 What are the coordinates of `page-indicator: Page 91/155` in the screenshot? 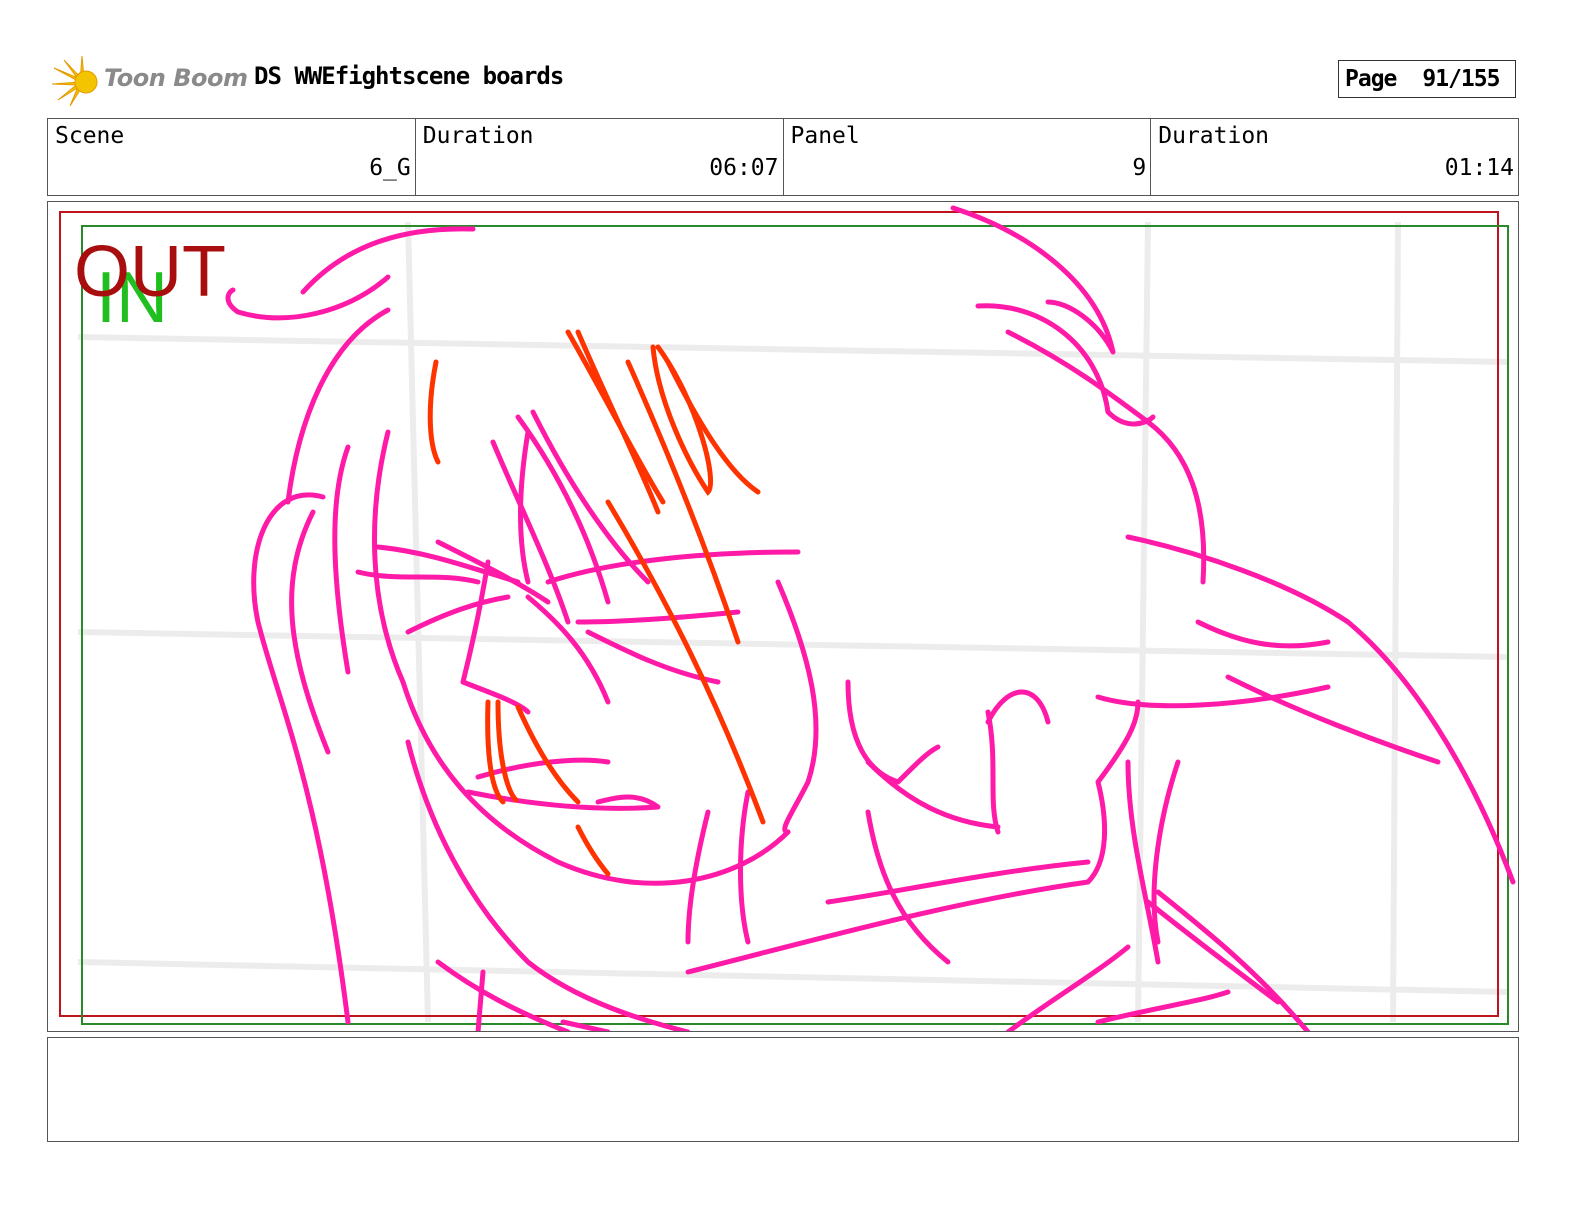 It's located at (1427, 79).